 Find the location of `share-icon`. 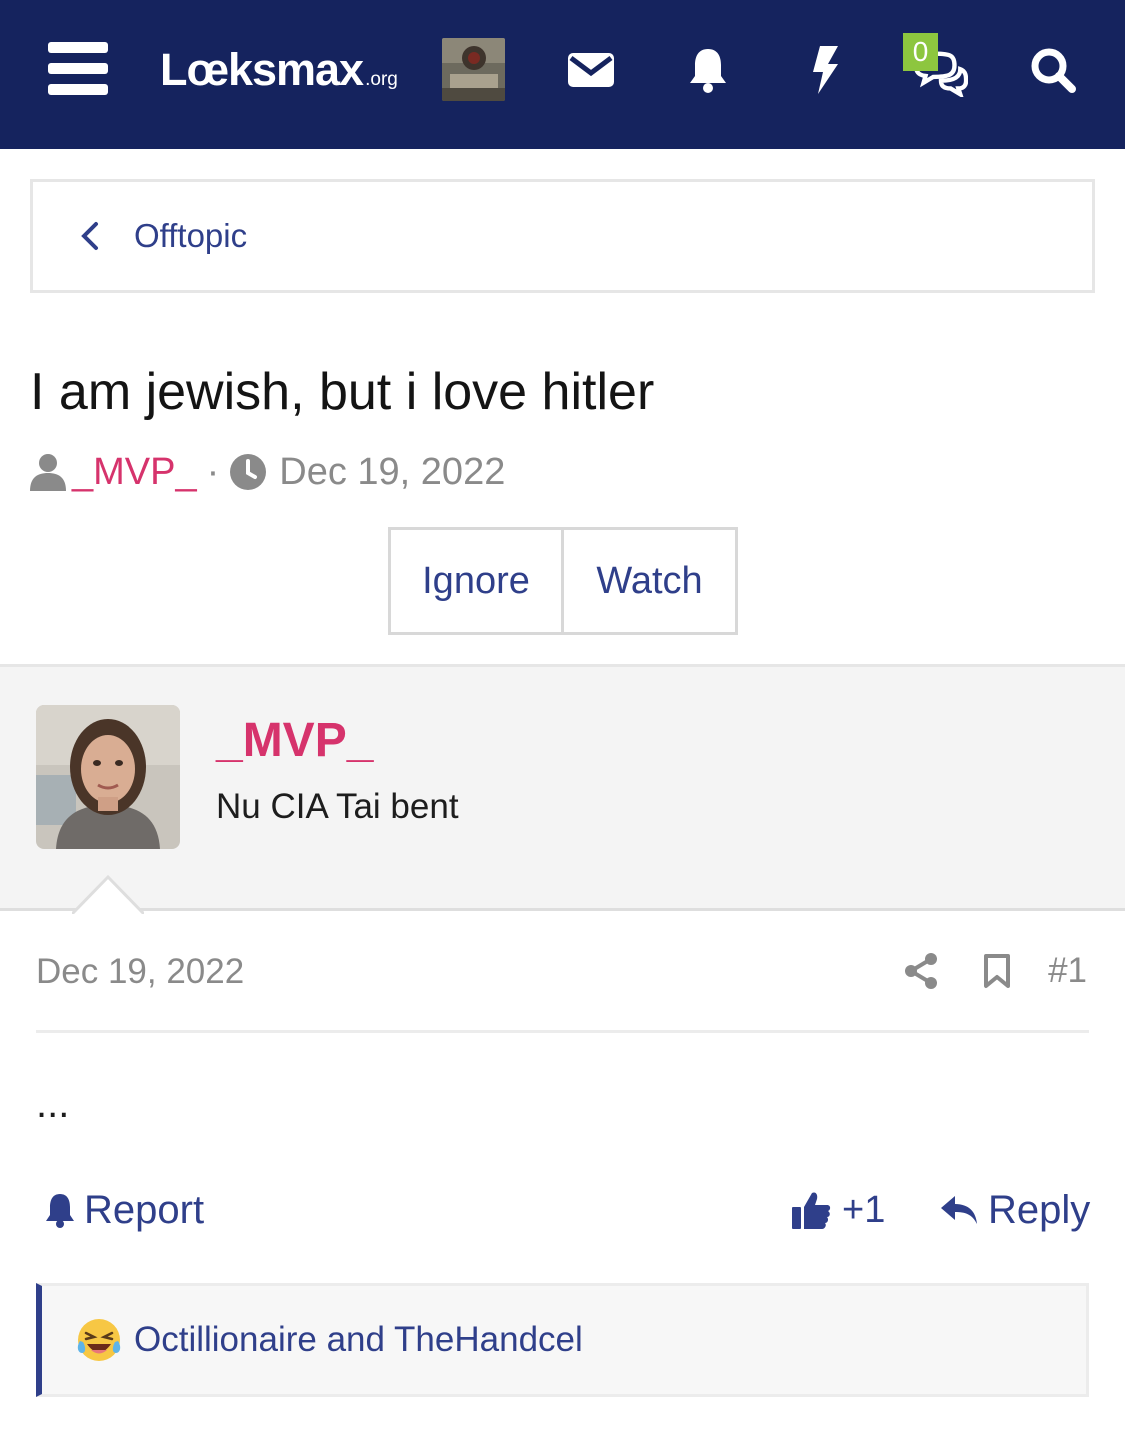

share-icon is located at coordinates (921, 971).